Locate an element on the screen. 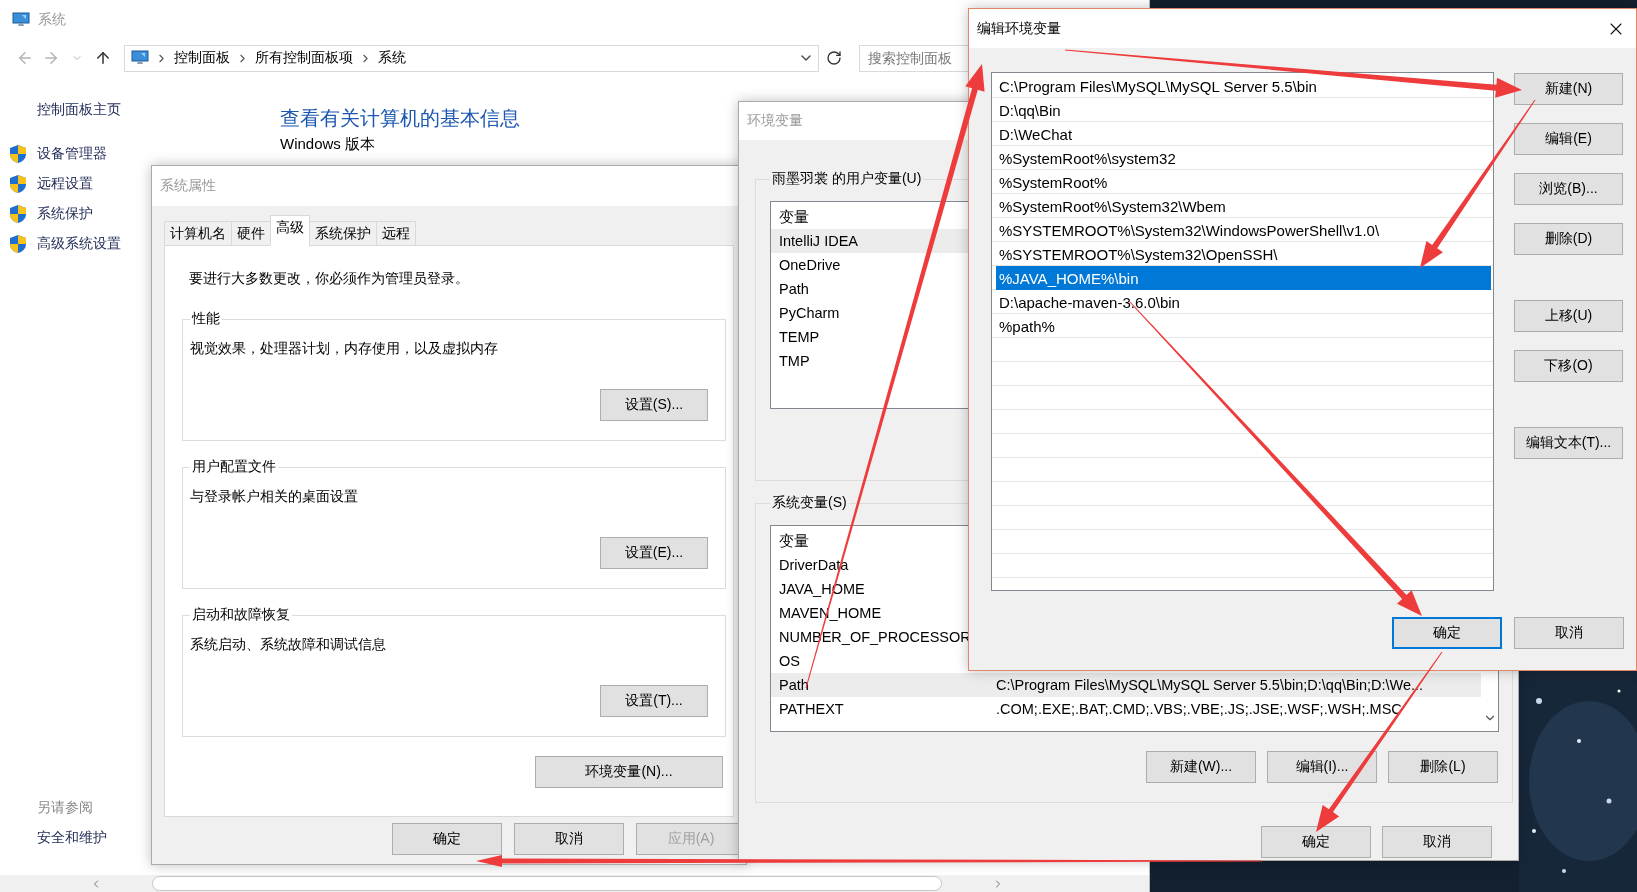 This screenshot has width=1637, height=892. refresh-icon is located at coordinates (834, 58).